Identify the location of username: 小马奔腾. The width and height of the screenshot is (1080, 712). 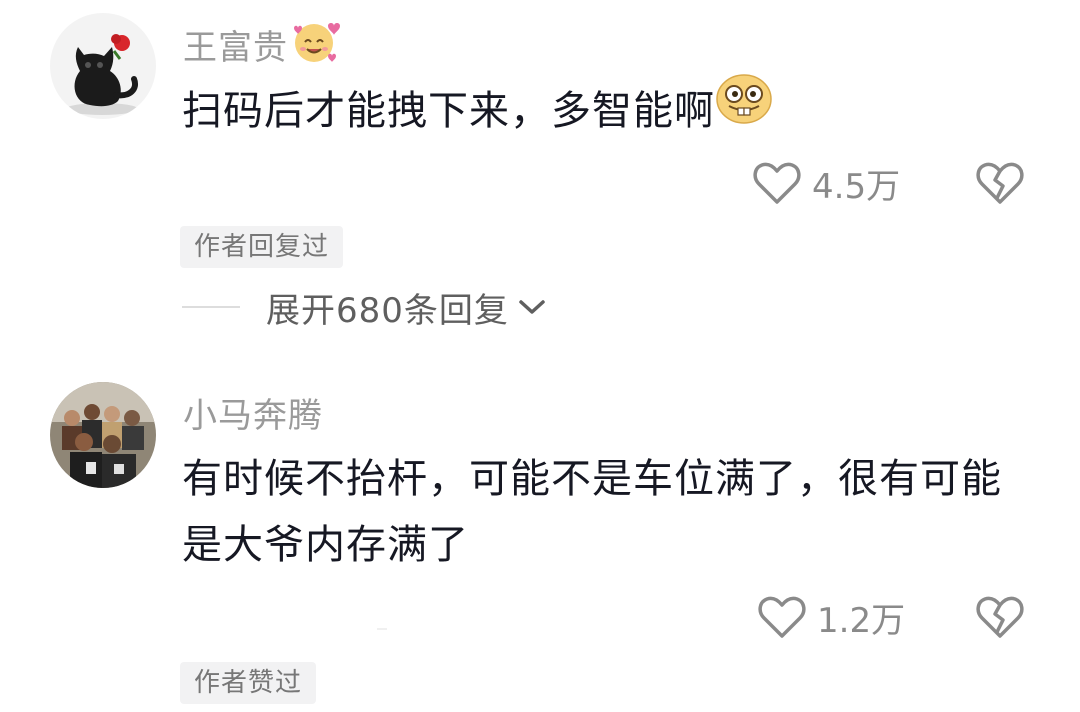
(253, 412).